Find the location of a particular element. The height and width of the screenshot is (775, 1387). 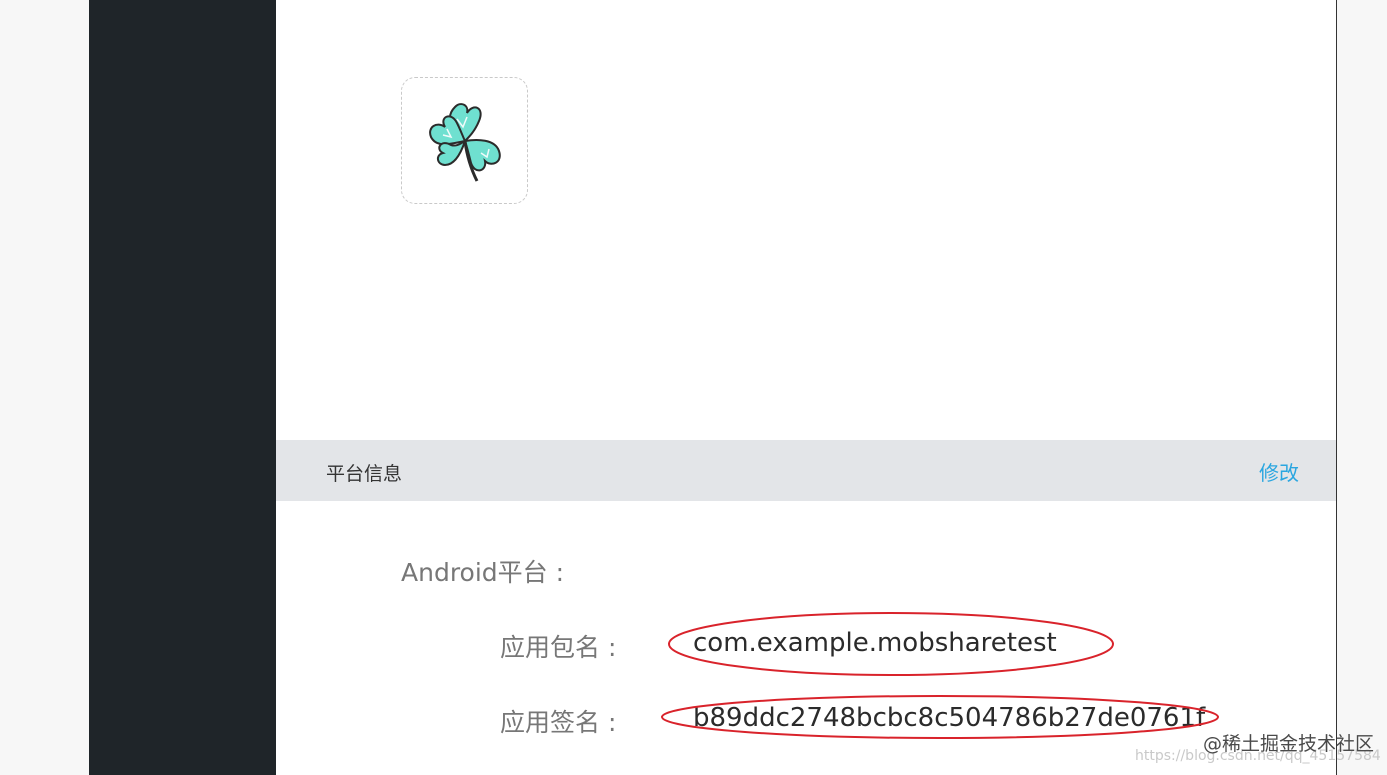

clover-icon is located at coordinates (464, 142).